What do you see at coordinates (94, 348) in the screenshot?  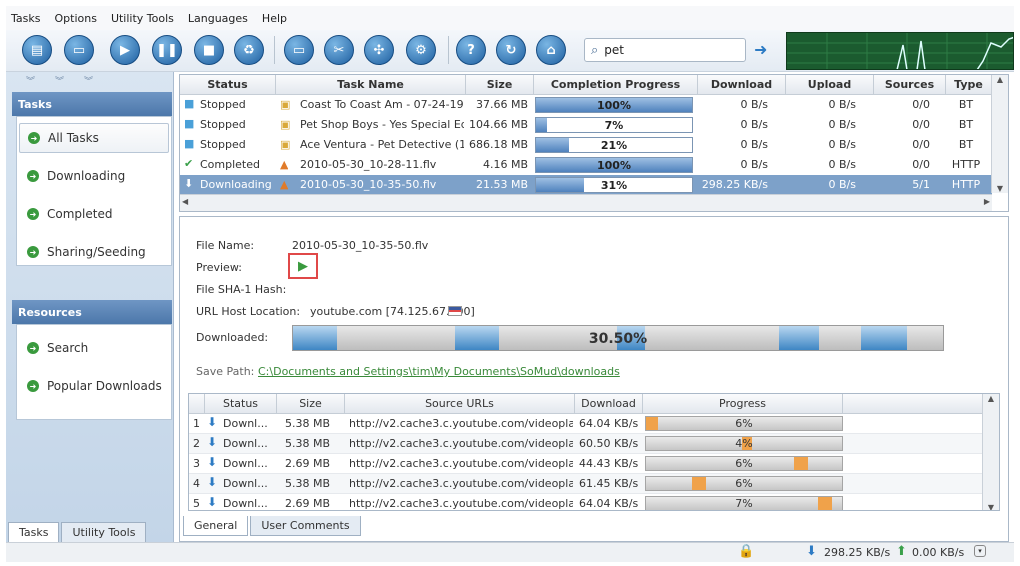 I see `sidebar-item-search: ➜ Search` at bounding box center [94, 348].